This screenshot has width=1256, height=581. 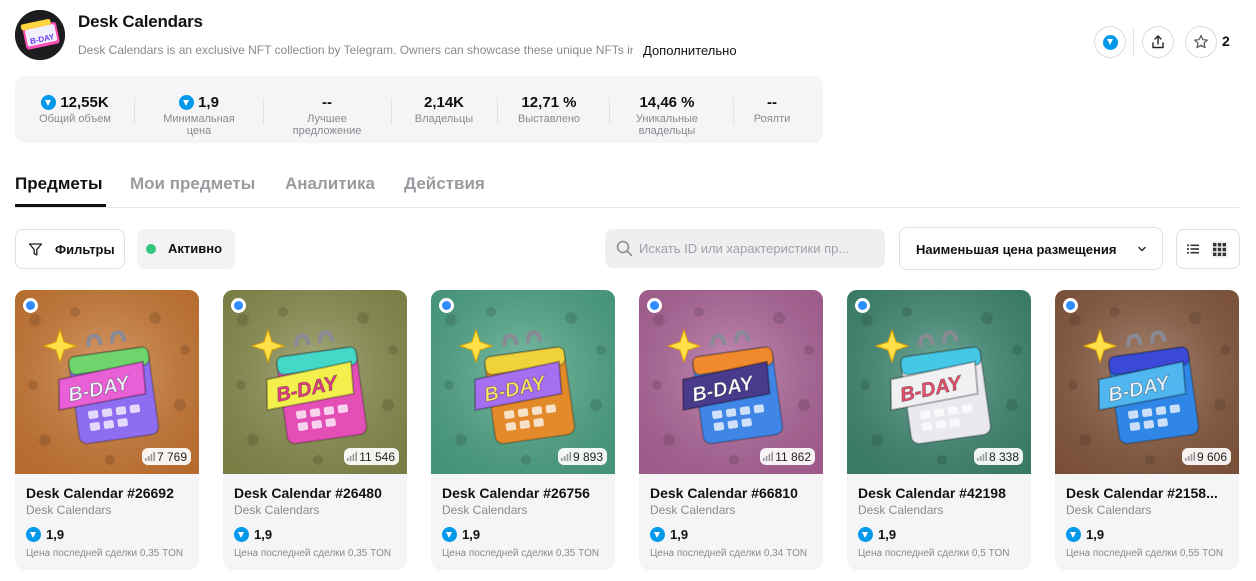 What do you see at coordinates (940, 493) in the screenshot?
I see `nft-name: Desk Calendar #42198` at bounding box center [940, 493].